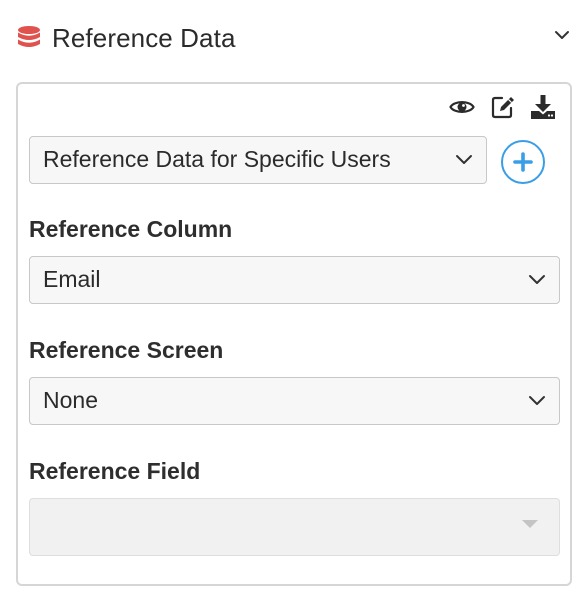 This screenshot has height=600, width=588. I want to click on dataset-select: Reference Data for Specific Users, so click(258, 160).